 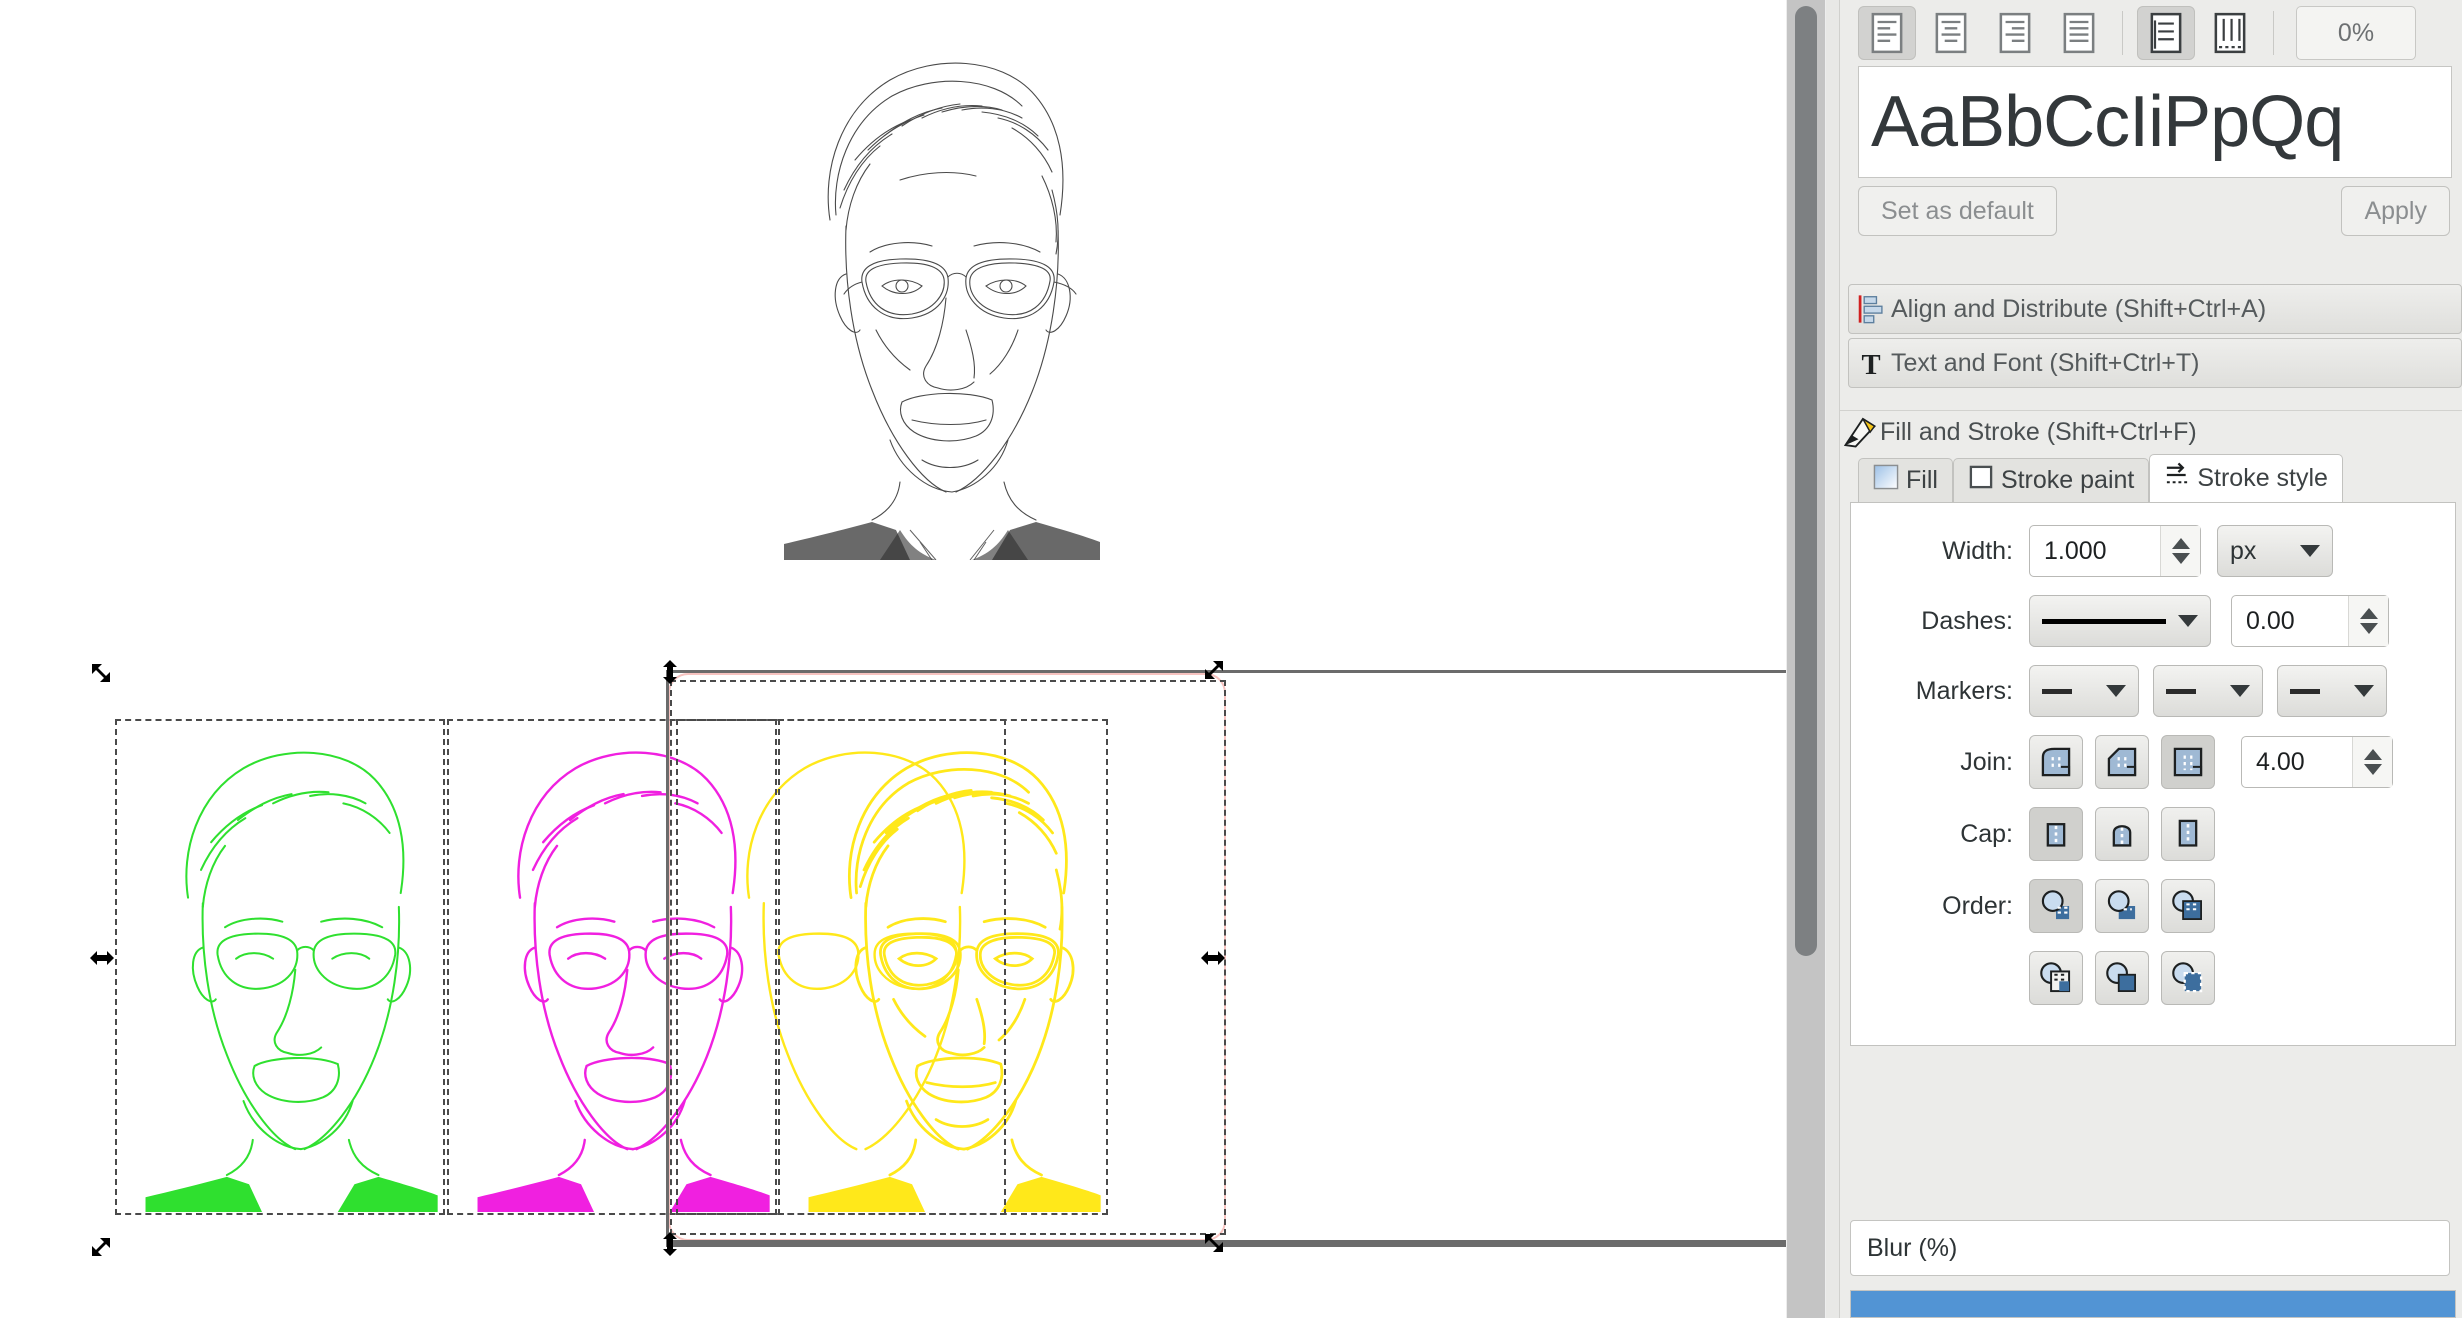 I want to click on dialog-text-and-font: T Text and Font (Shift+Ctrl+T), so click(x=2155, y=363).